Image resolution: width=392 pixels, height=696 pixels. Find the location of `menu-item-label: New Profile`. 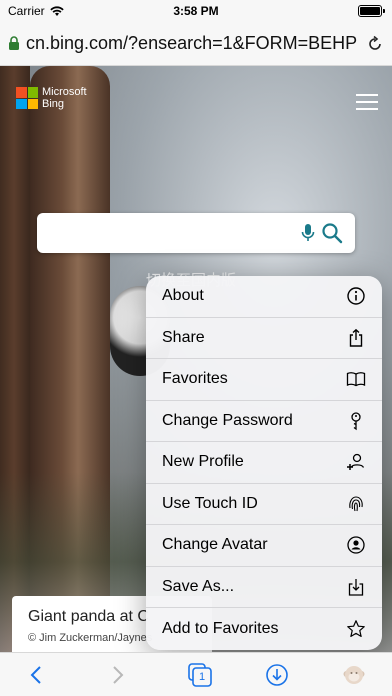

menu-item-label: New Profile is located at coordinates (203, 462).